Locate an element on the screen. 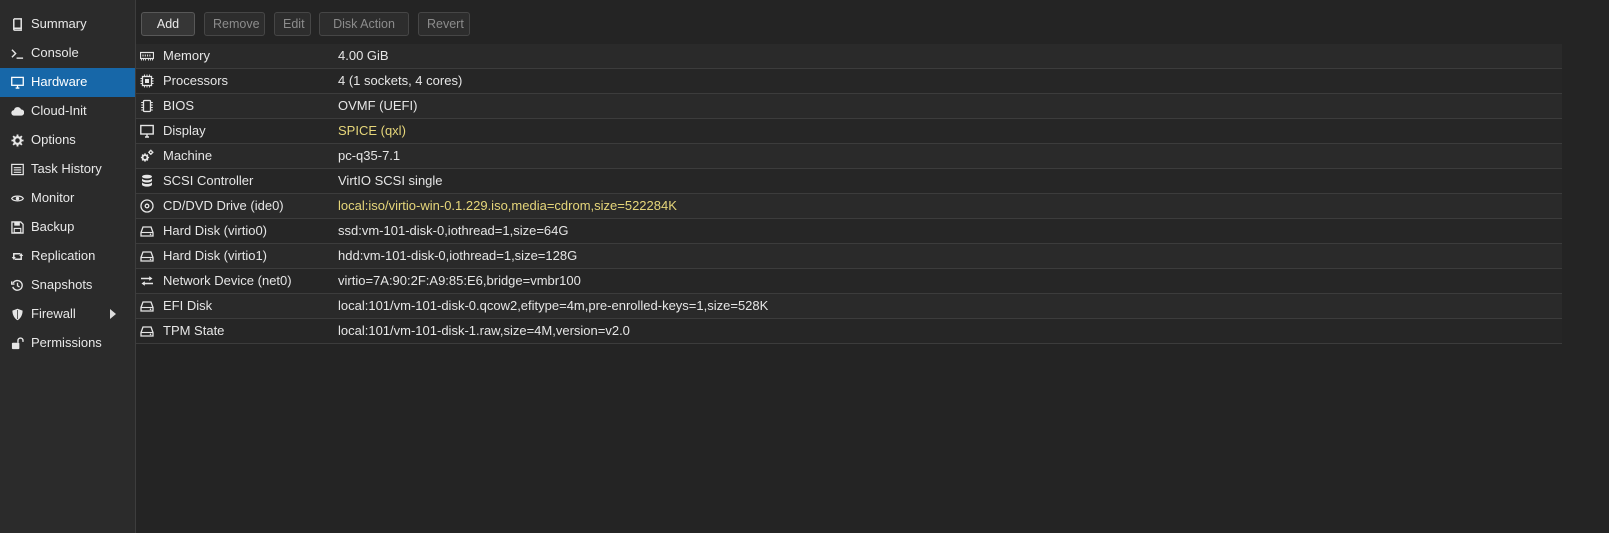  table-row: SCSI Controller VirtIO SCSI single is located at coordinates (849, 181).